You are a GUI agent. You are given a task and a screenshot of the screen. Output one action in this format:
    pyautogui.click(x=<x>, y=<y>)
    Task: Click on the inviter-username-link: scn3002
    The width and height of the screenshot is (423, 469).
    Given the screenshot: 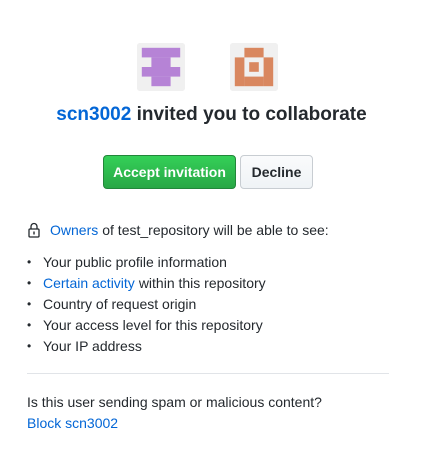 What is the action you would take?
    pyautogui.click(x=93, y=114)
    